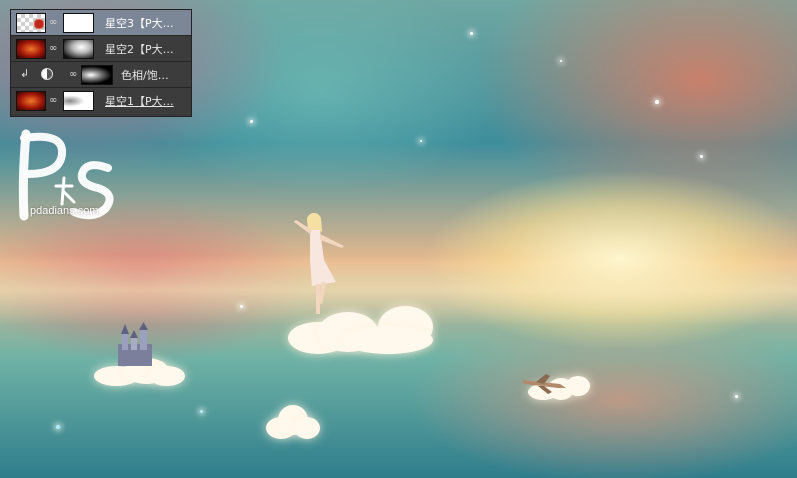 This screenshot has height=478, width=797. I want to click on watermark-site: pdadians.com, so click(64, 211).